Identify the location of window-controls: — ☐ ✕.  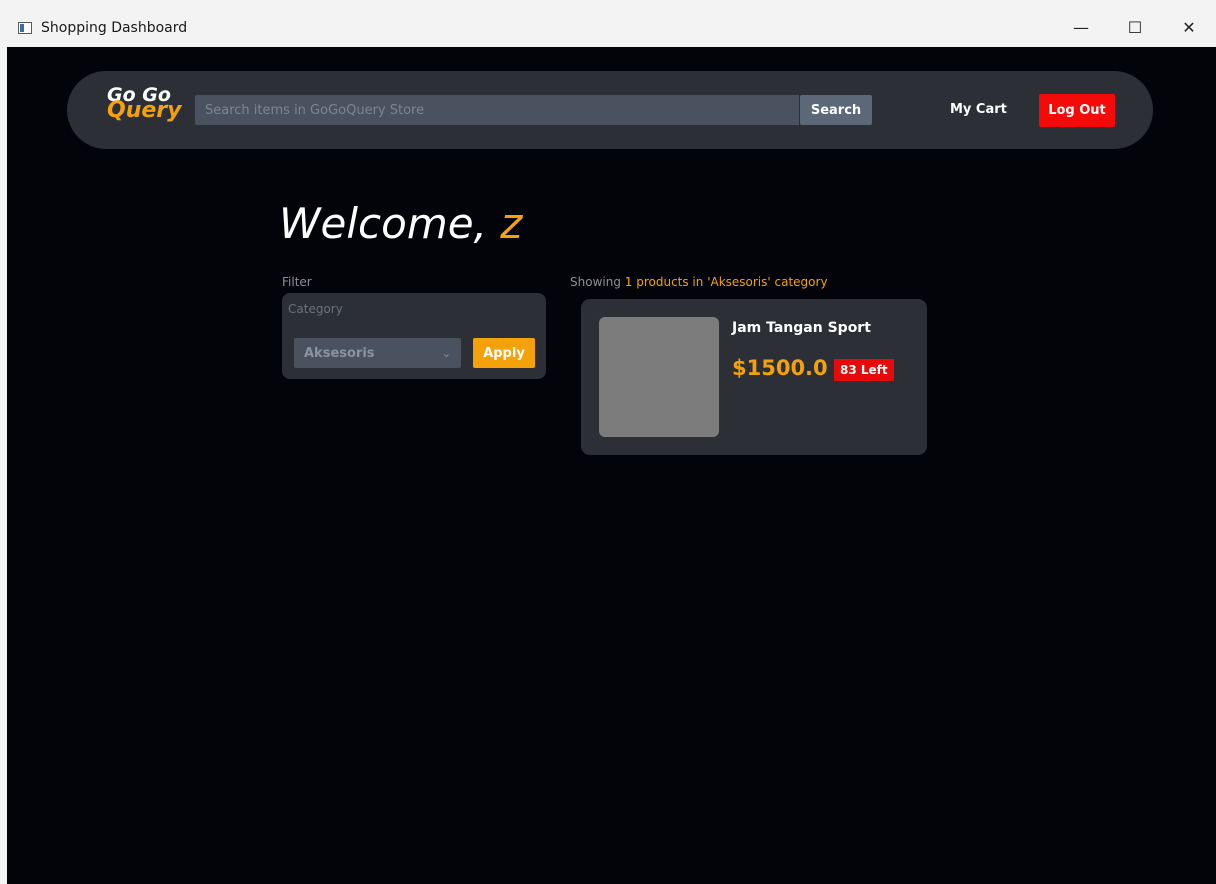
(1135, 27).